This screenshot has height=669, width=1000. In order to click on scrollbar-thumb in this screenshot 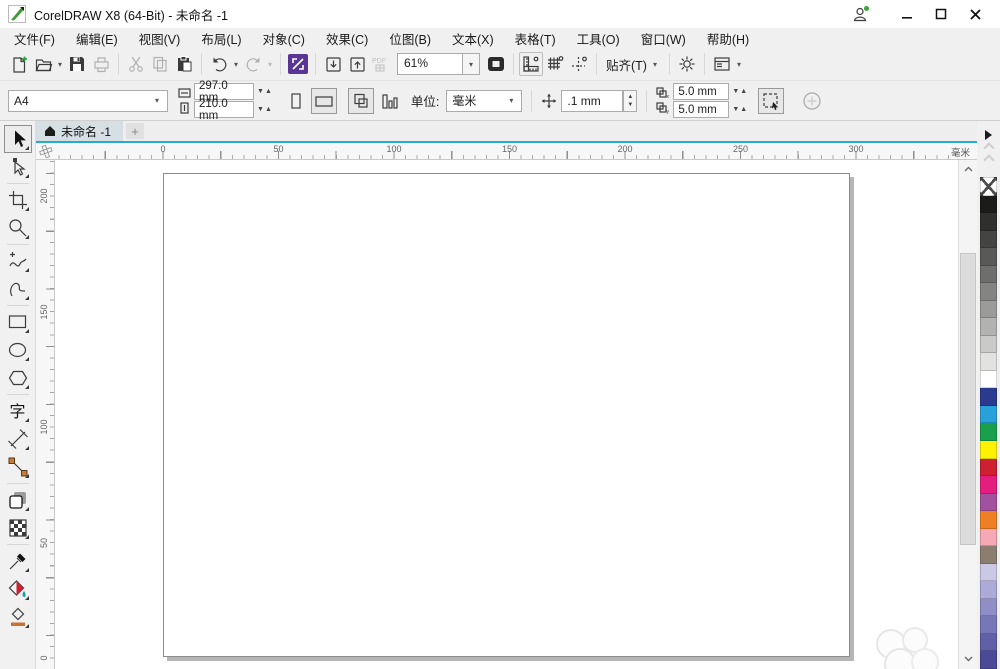, I will do `click(968, 399)`.